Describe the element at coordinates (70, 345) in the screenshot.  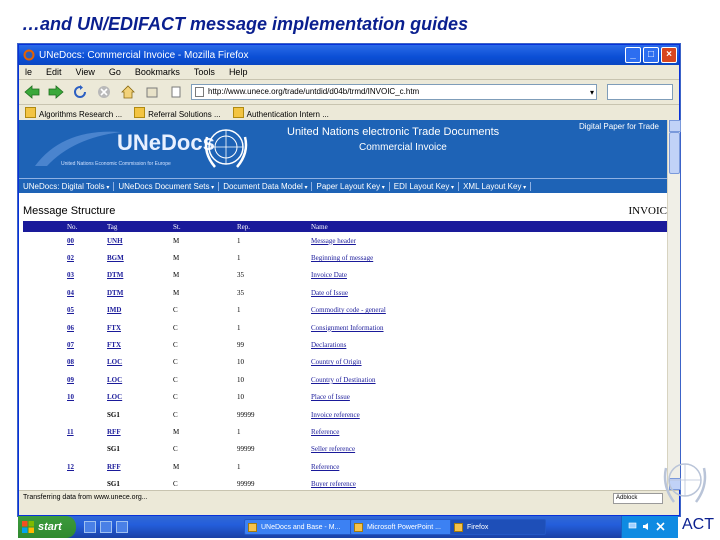
I see `segment-number-link: 07` at that location.